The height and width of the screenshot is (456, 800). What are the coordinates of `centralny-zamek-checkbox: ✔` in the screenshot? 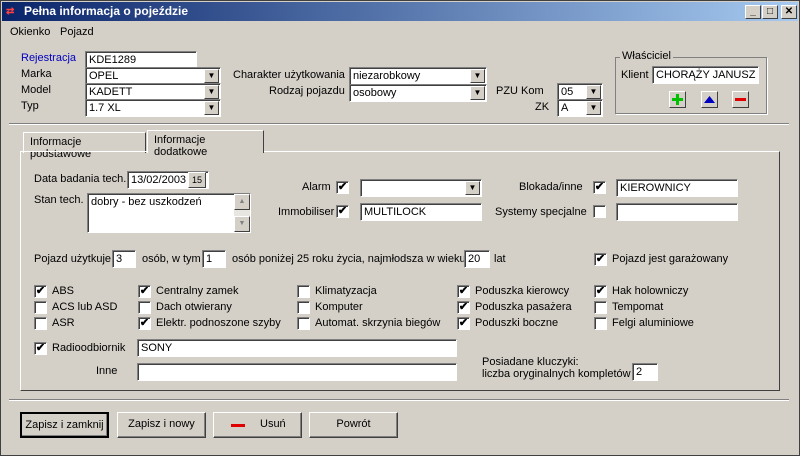 It's located at (144, 291).